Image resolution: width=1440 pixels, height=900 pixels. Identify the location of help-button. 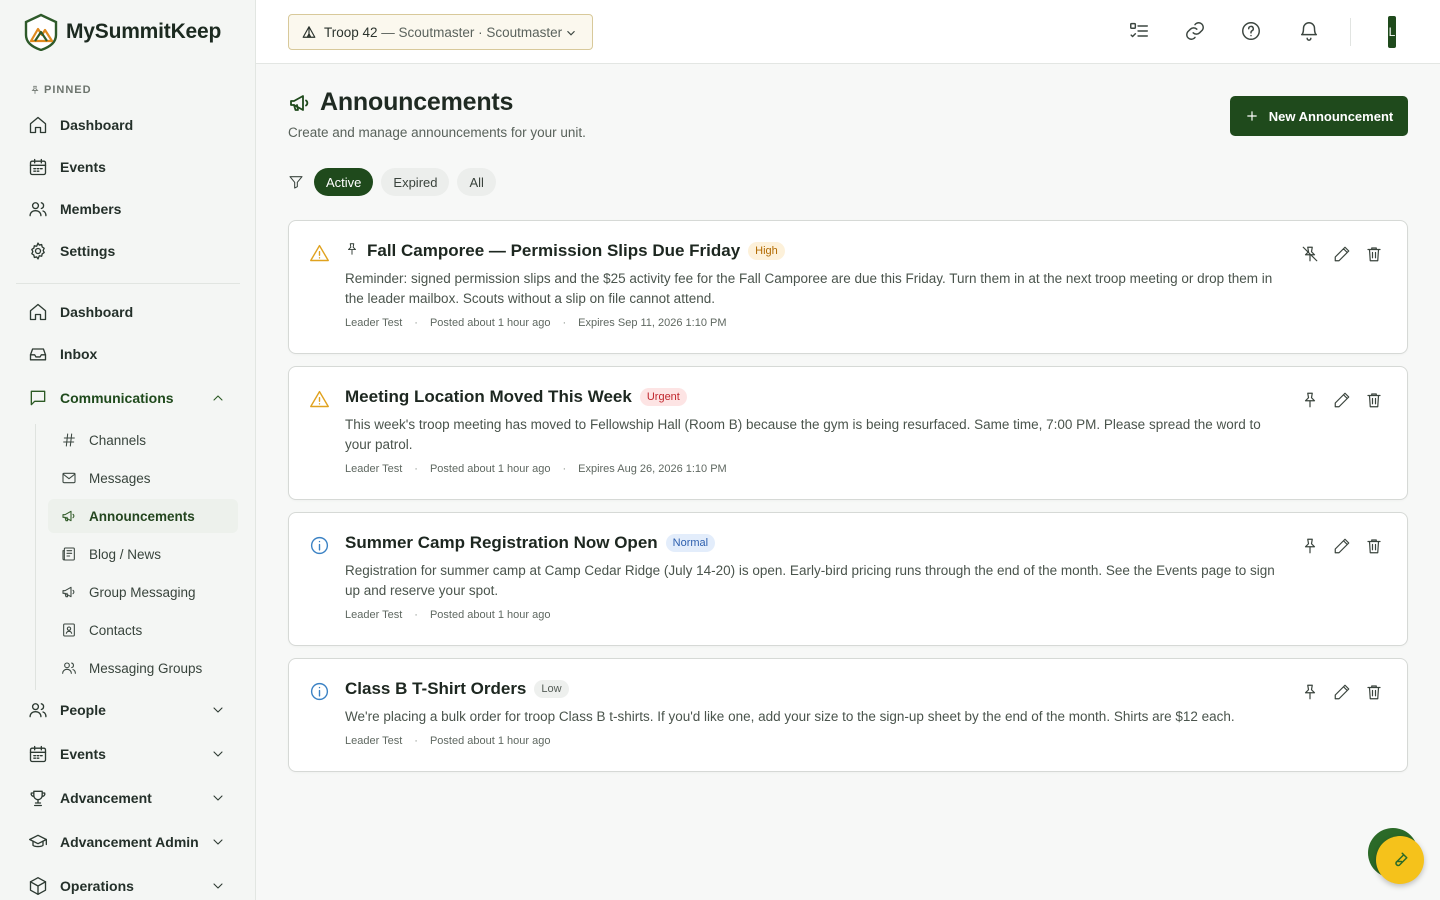
(1252, 32).